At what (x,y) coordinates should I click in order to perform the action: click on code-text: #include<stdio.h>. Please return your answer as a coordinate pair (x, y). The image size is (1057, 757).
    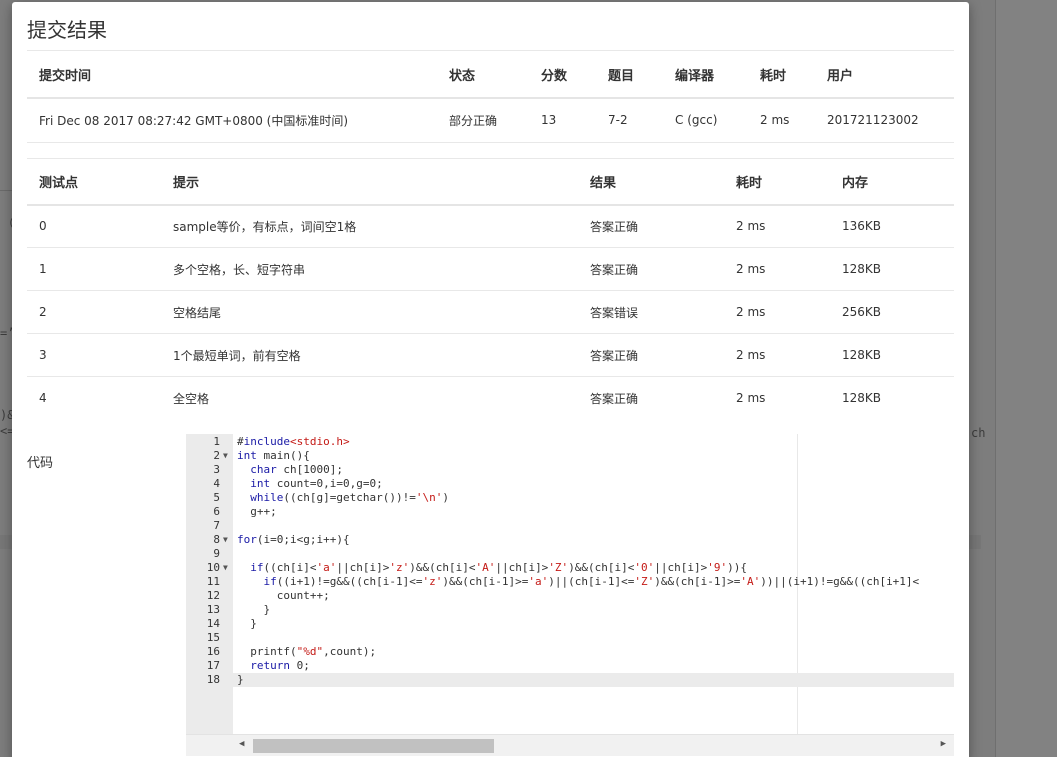
    Looking at the image, I should click on (293, 441).